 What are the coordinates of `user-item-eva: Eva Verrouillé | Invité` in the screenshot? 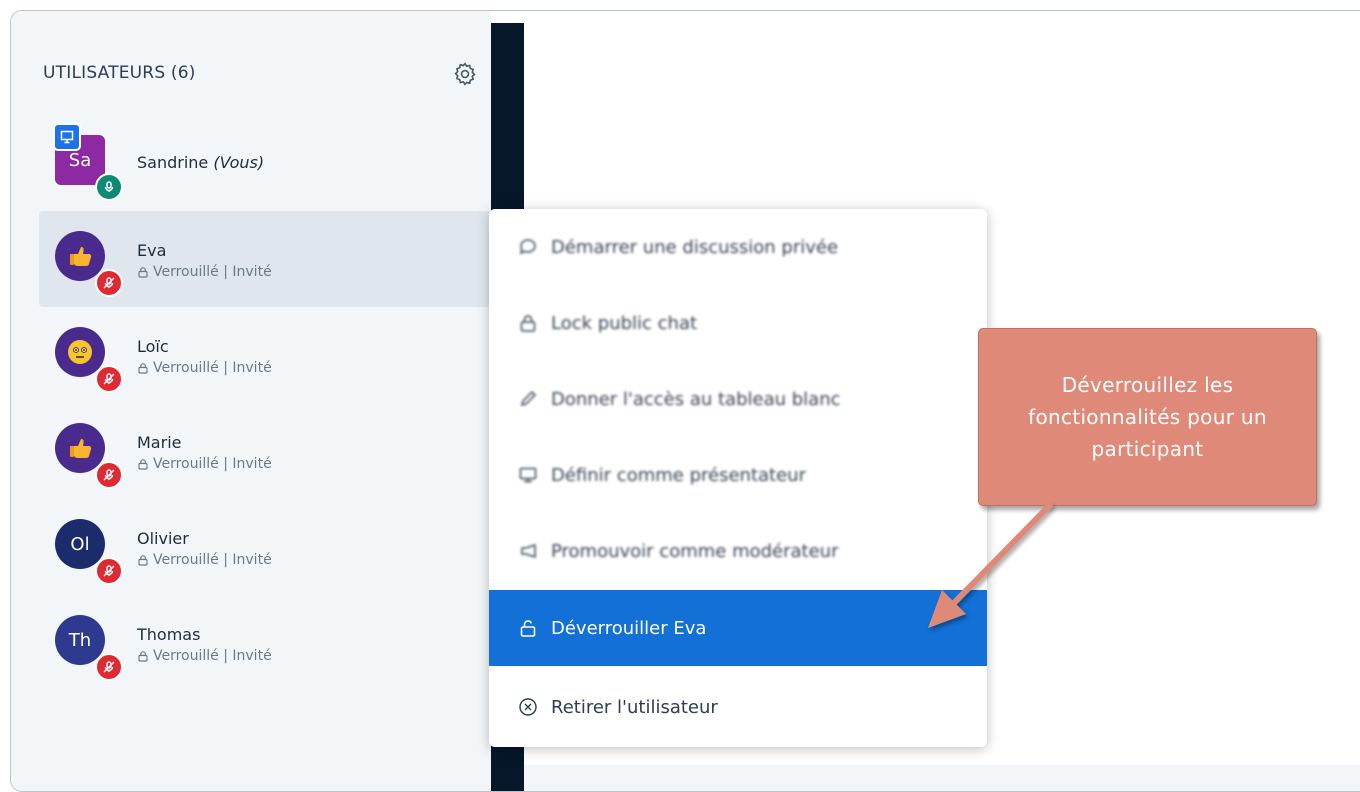 It's located at (265, 259).